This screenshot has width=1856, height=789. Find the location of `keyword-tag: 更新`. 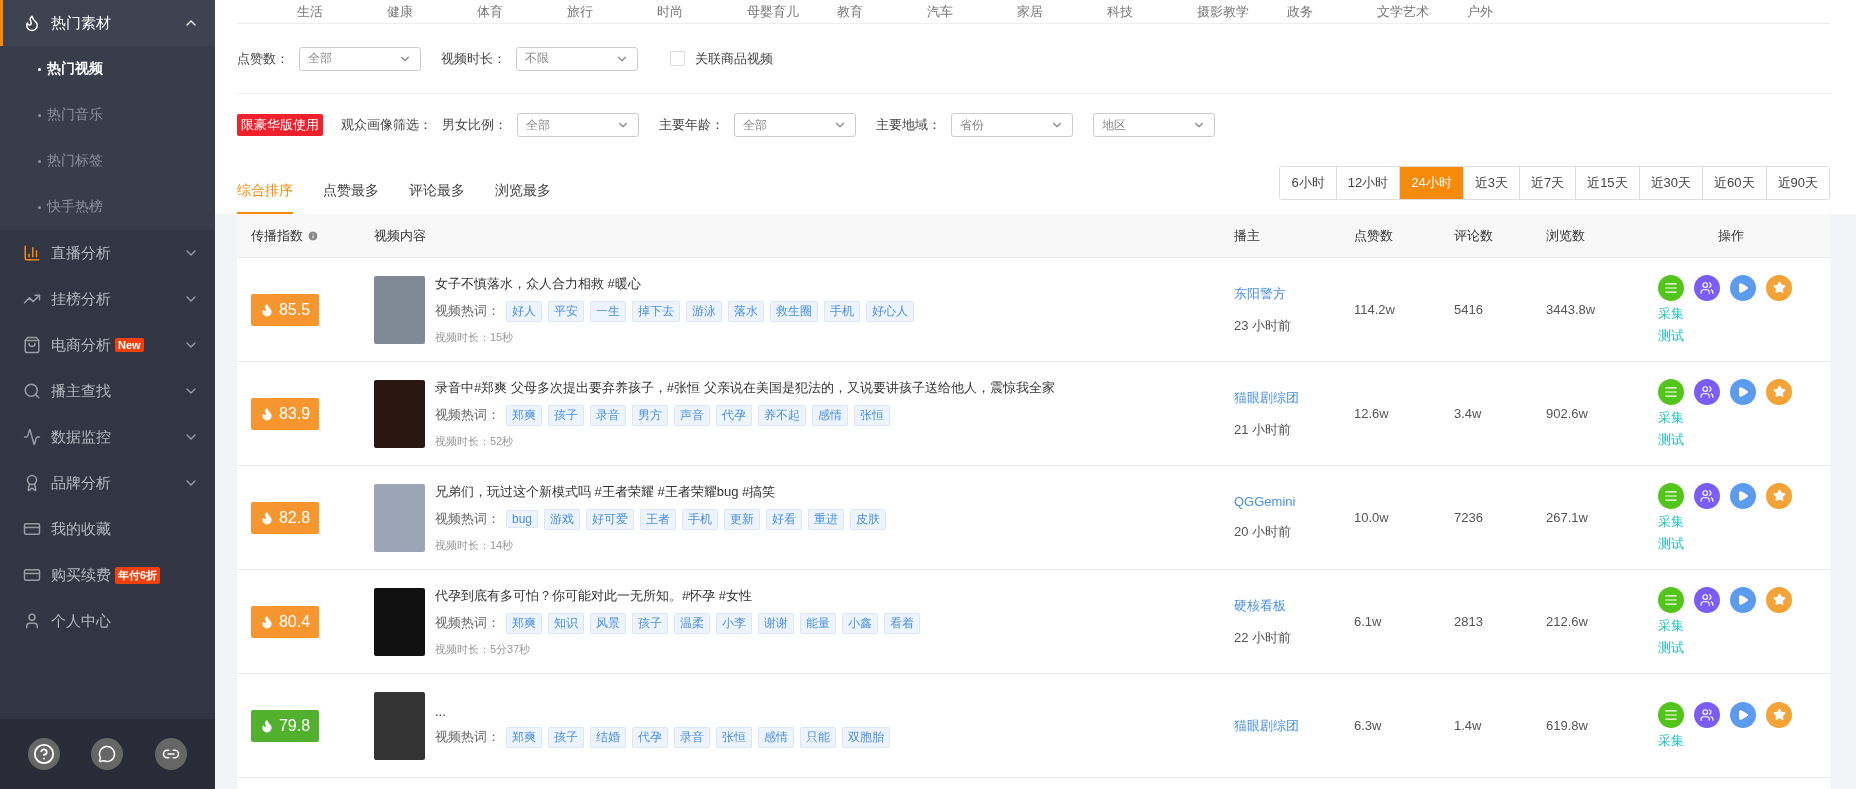

keyword-tag: 更新 is located at coordinates (742, 519).